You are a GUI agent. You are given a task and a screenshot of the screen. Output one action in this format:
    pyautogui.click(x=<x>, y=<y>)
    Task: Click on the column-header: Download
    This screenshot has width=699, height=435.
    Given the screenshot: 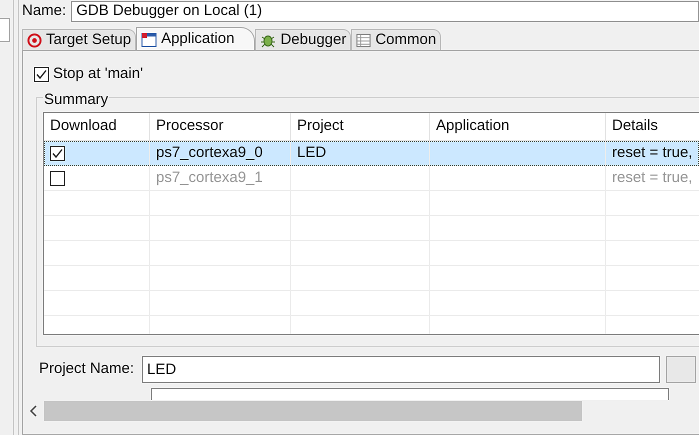 What is the action you would take?
    pyautogui.click(x=97, y=126)
    